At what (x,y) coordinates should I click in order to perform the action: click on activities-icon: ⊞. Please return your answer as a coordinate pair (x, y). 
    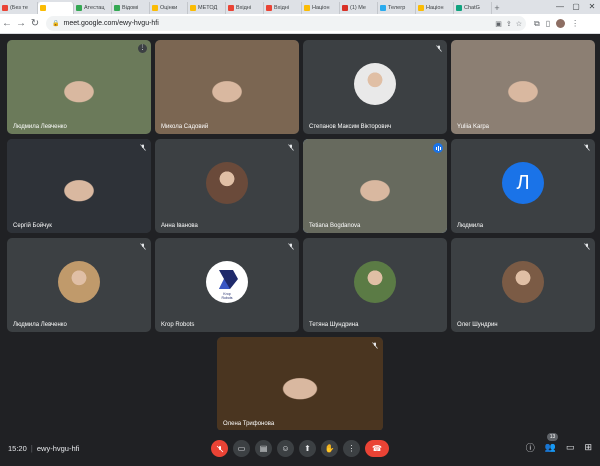
    Looking at the image, I should click on (588, 447).